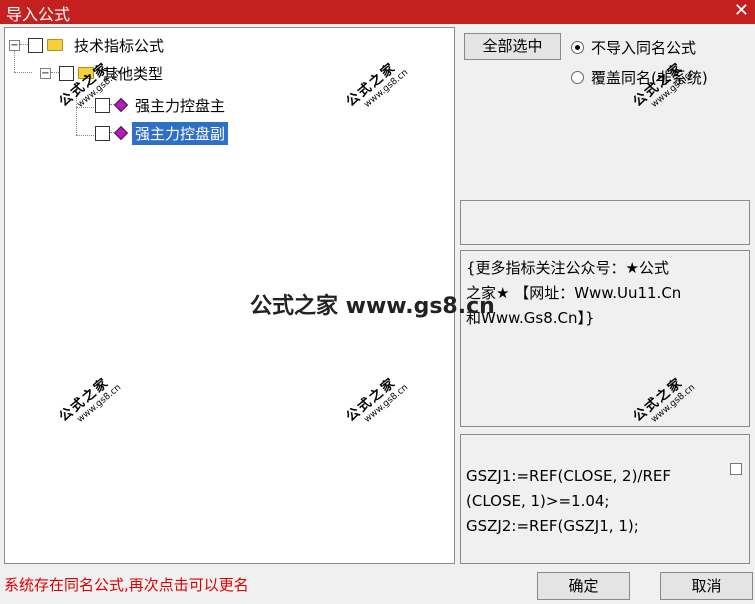 The height and width of the screenshot is (604, 755). What do you see at coordinates (643, 47) in the screenshot?
I see `radio-skip-label: 不导入同名公式` at bounding box center [643, 47].